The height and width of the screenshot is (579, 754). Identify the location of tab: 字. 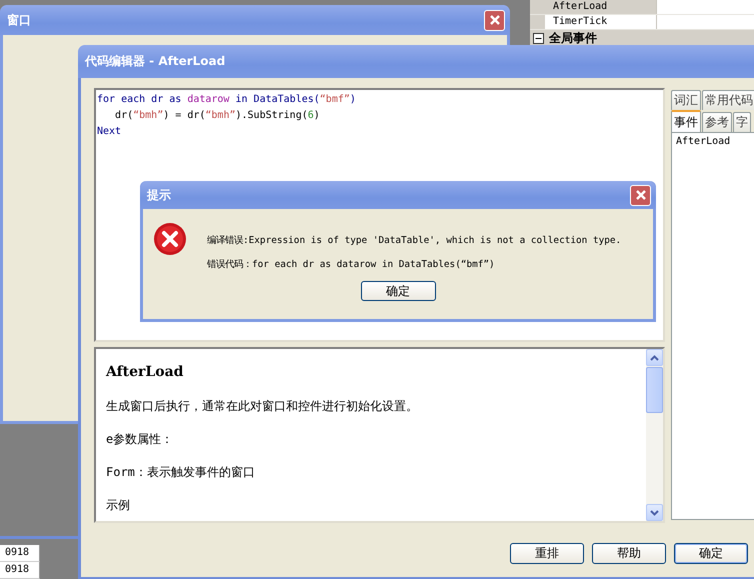
(742, 122).